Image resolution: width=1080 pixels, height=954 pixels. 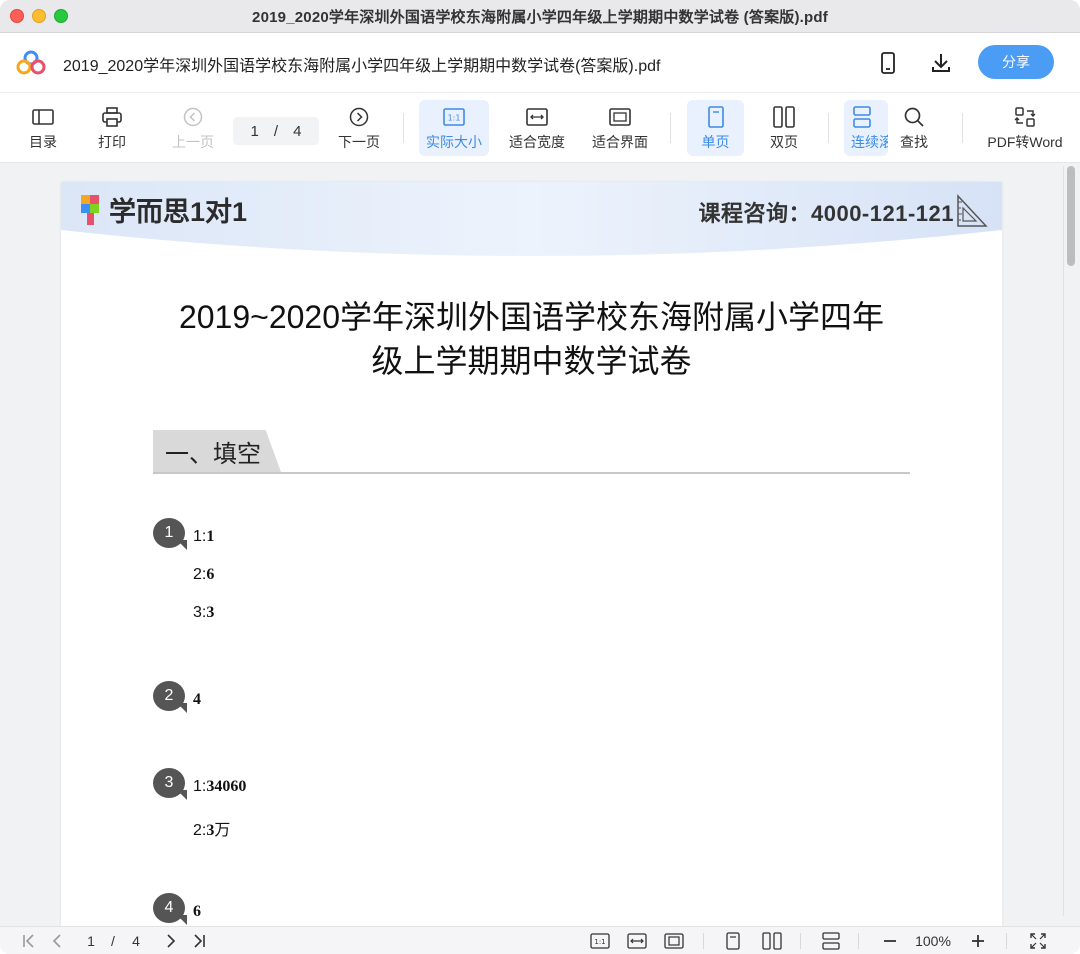 What do you see at coordinates (193, 128) in the screenshot?
I see `prev-page-button: 上一页` at bounding box center [193, 128].